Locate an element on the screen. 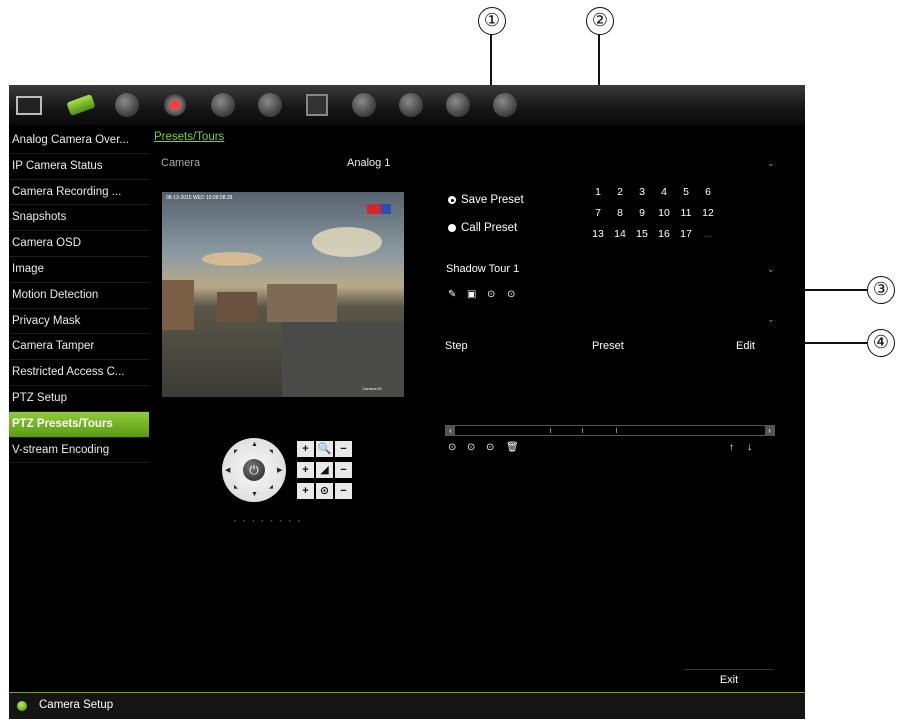 Image resolution: width=905 pixels, height=722 pixels. arrow-up-left-icon: ◤ is located at coordinates (236, 452).